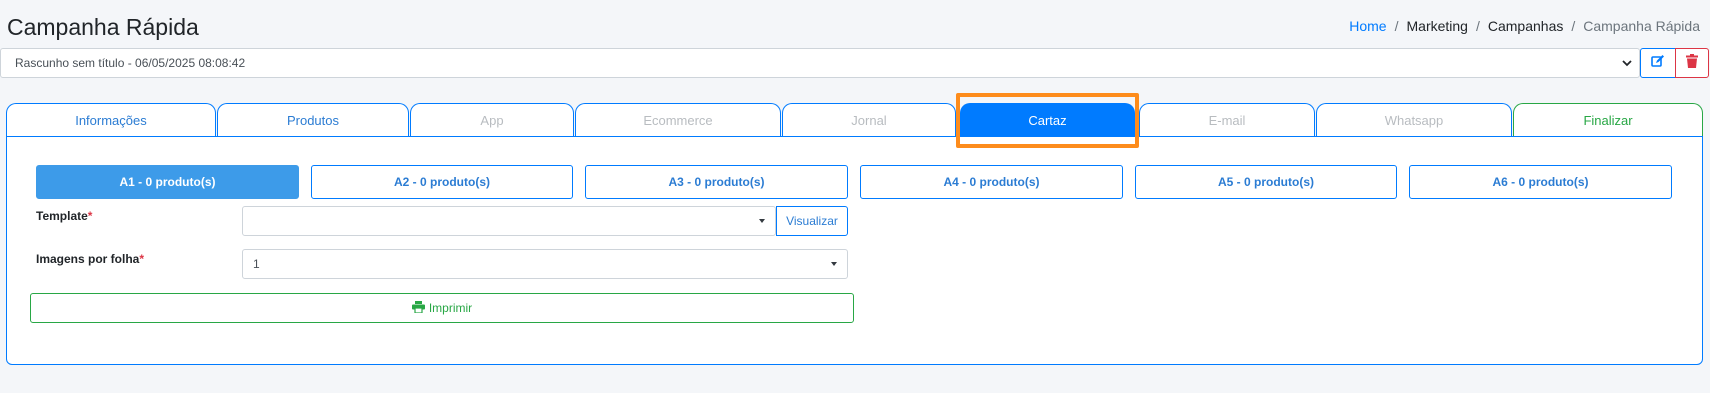 The image size is (1710, 393). I want to click on images-per-sheet-label-text: Imagens por folha, so click(88, 259).